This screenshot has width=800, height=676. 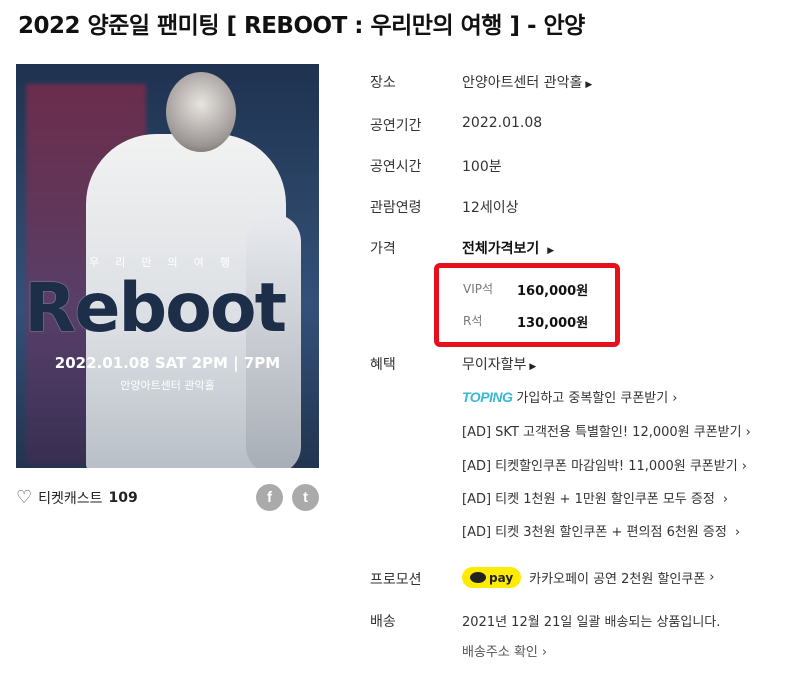 What do you see at coordinates (473, 321) in the screenshot?
I see `grade-label: R석` at bounding box center [473, 321].